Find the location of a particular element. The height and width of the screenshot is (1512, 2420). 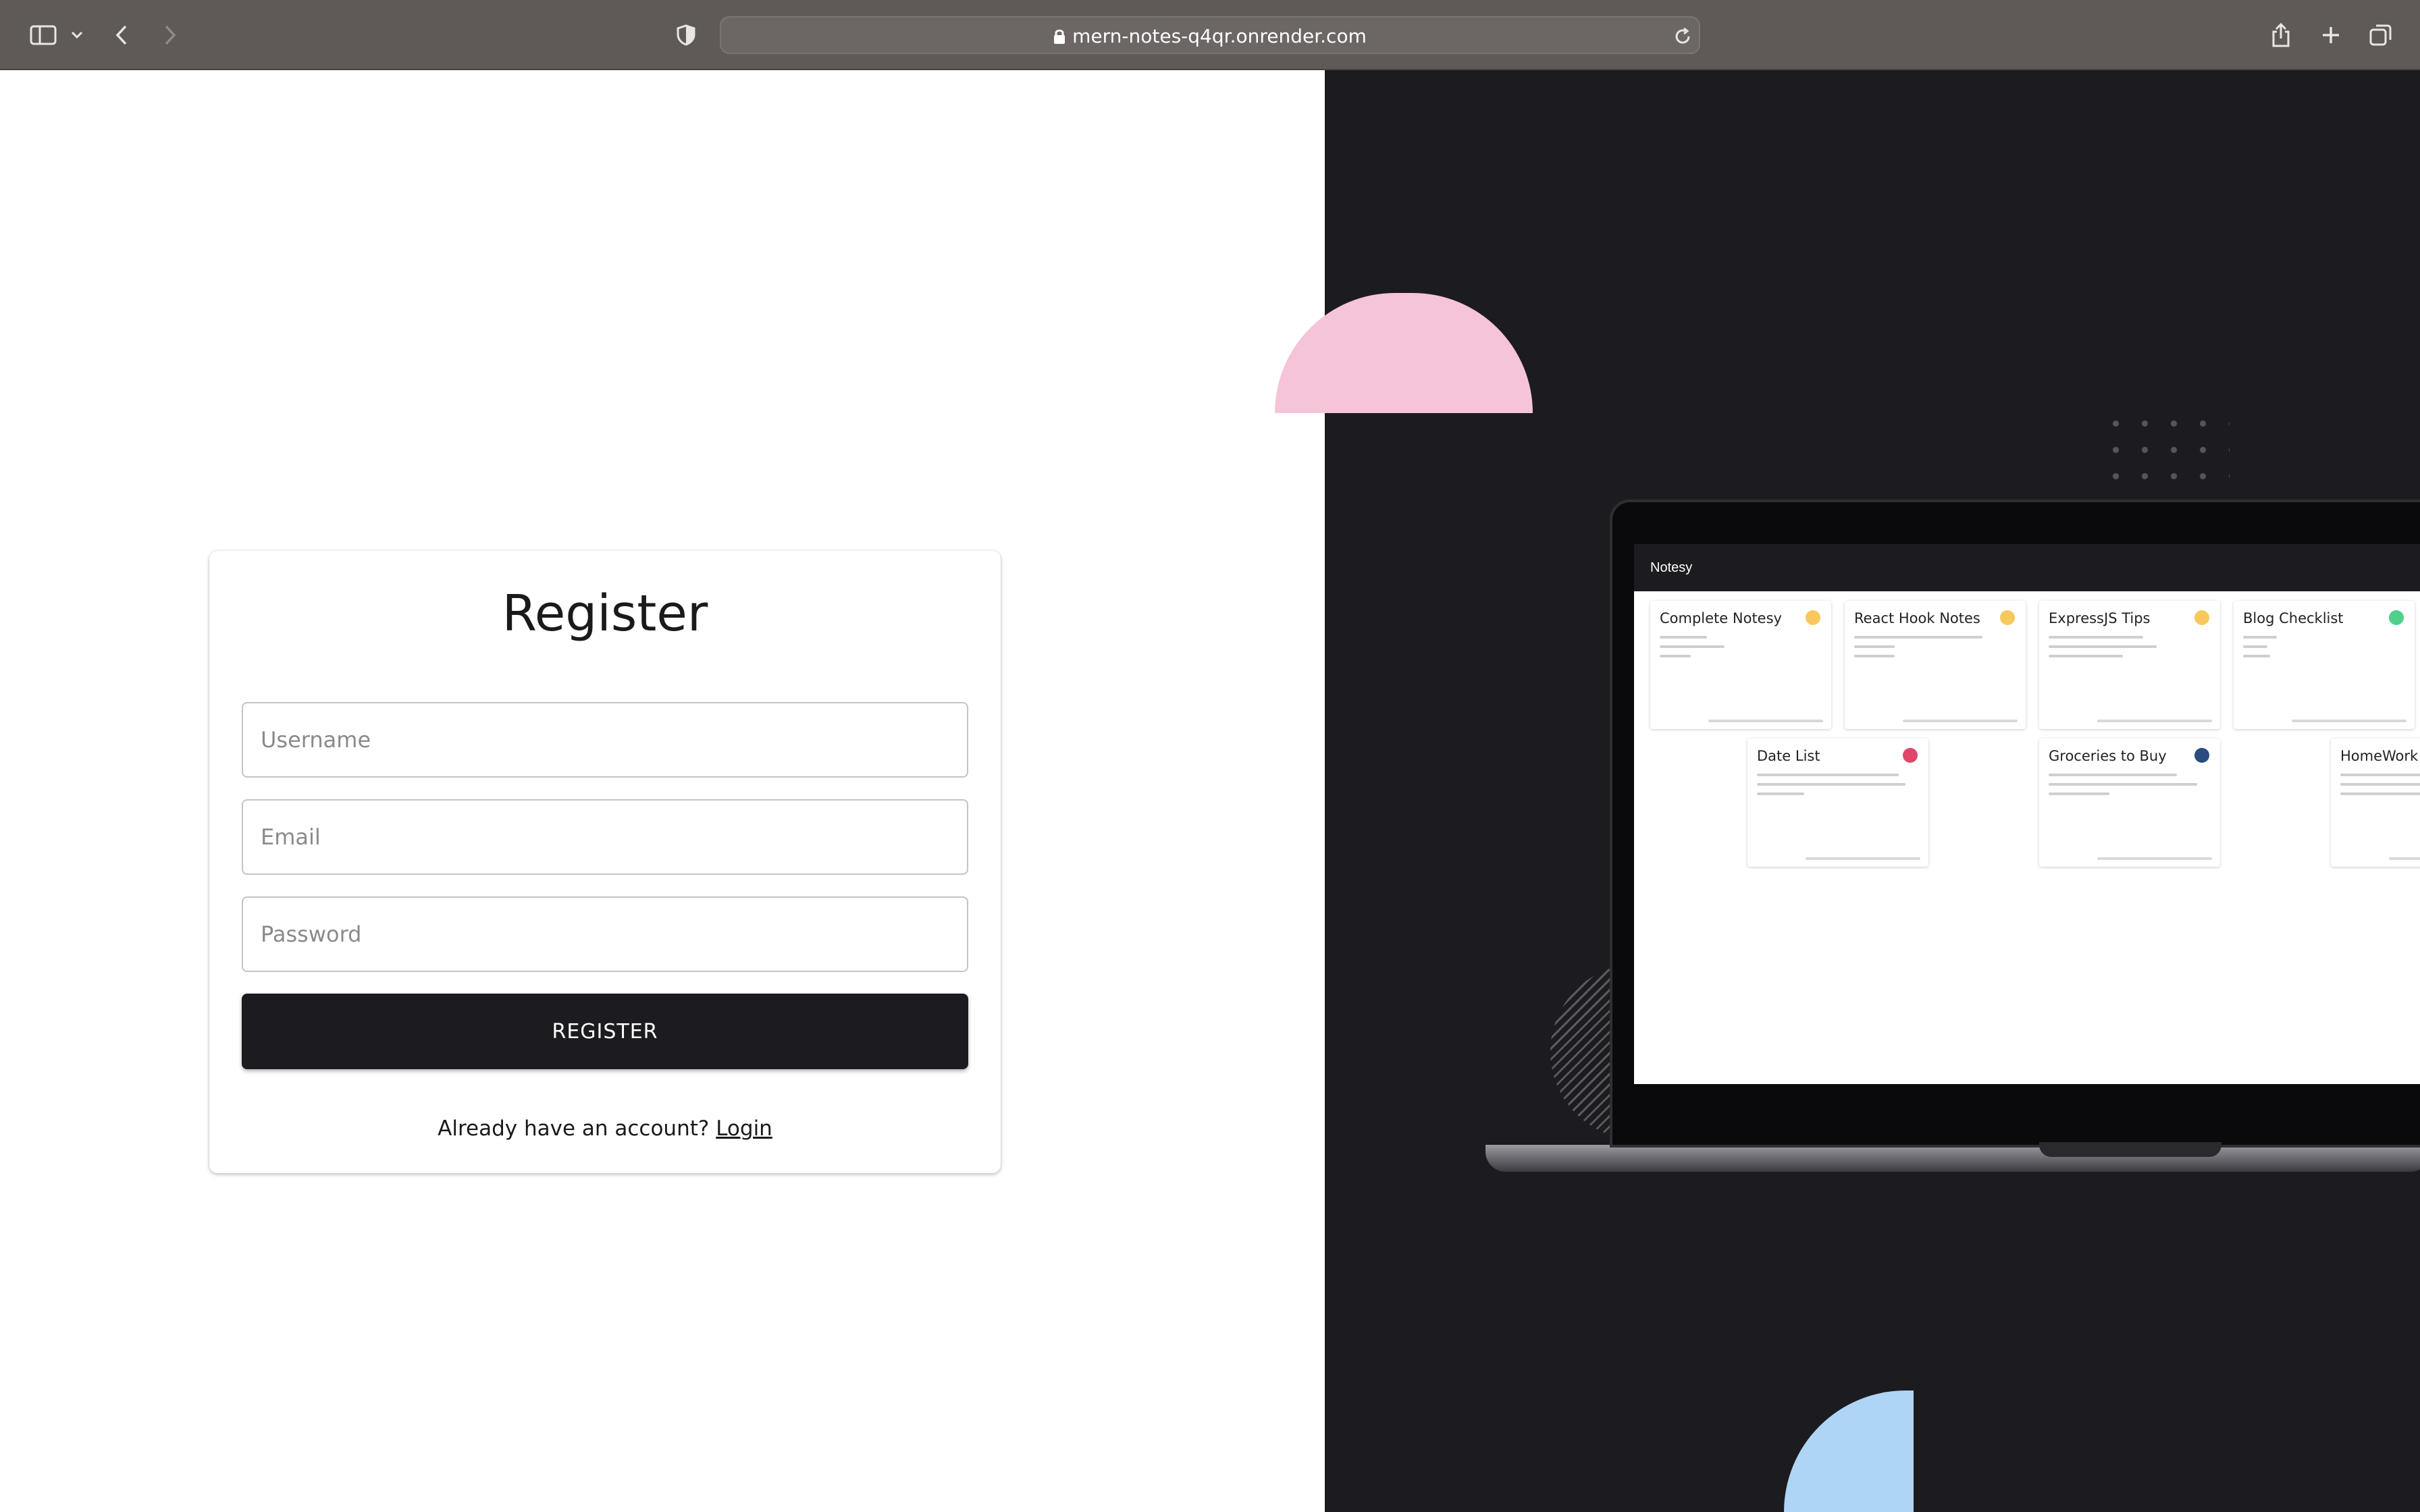

preview-note-card: ExpressJS Tips is located at coordinates (2129, 665).